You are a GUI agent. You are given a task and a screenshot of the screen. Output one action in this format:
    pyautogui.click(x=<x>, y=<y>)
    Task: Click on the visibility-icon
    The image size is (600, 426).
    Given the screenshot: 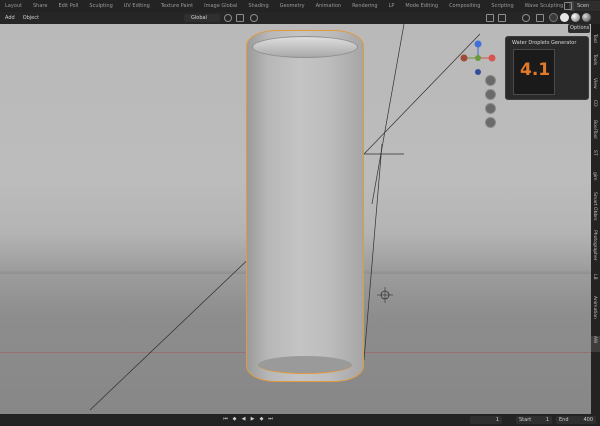 What is the action you would take?
    pyautogui.click(x=490, y=18)
    